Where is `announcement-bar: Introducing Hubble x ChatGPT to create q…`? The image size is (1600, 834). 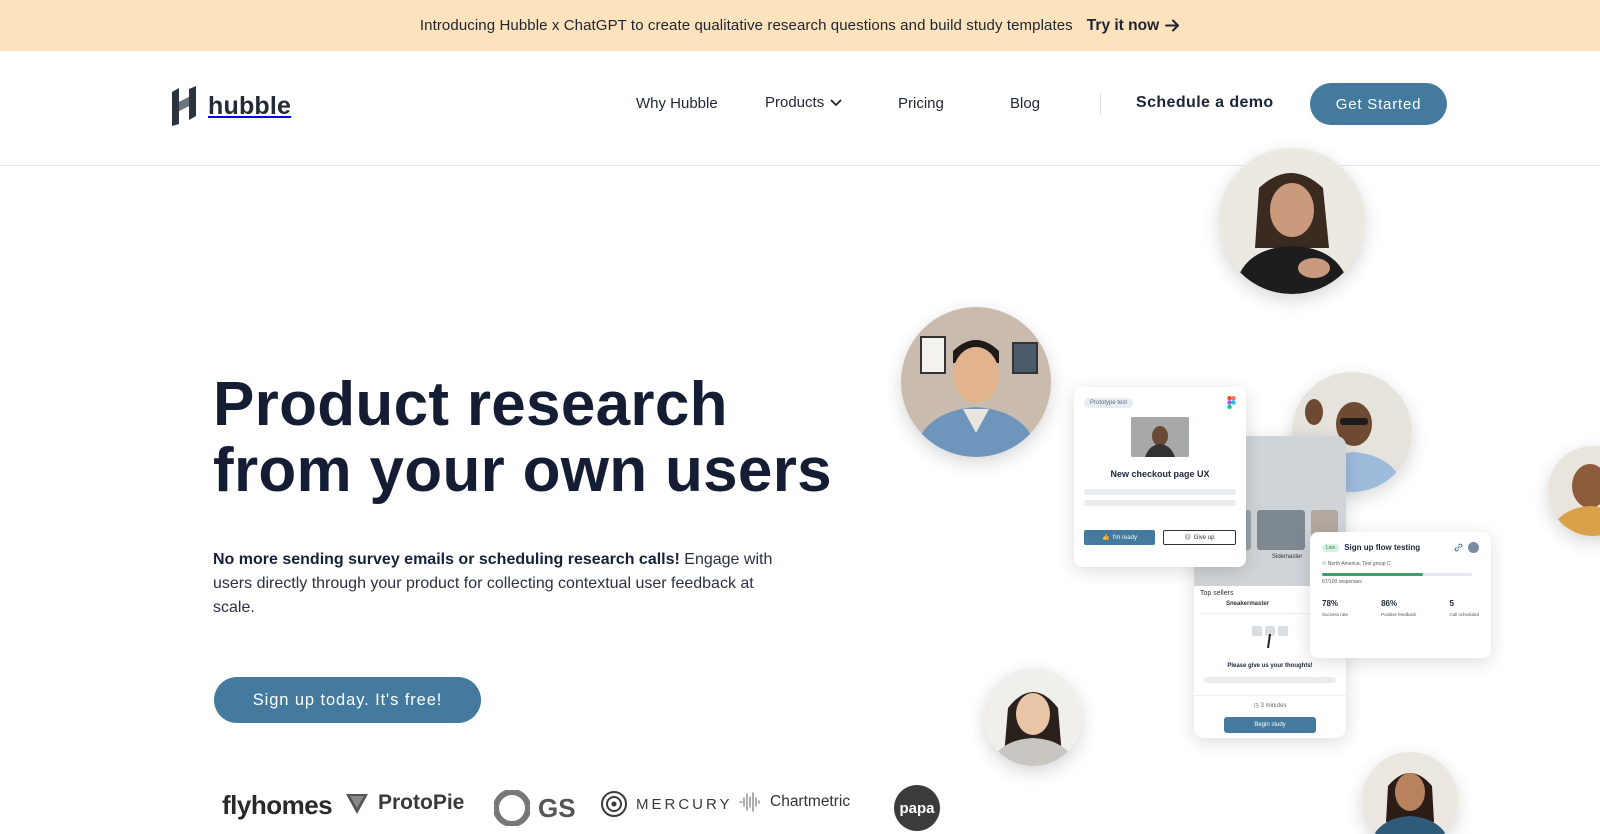
announcement-bar: Introducing Hubble x ChatGPT to create q… is located at coordinates (800, 25).